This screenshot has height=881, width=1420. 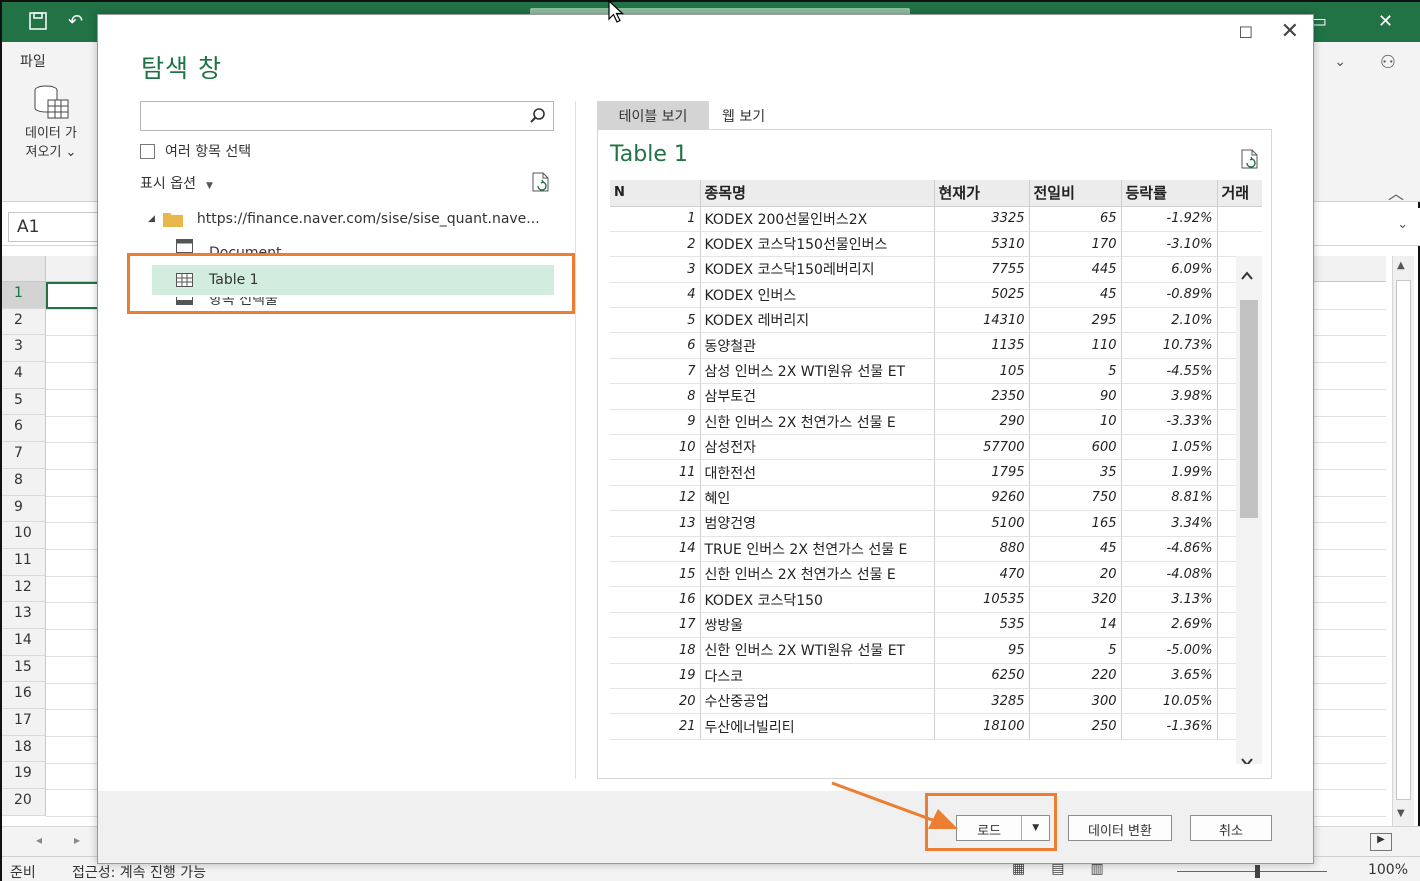 I want to click on row-header: 12, so click(x=24, y=589).